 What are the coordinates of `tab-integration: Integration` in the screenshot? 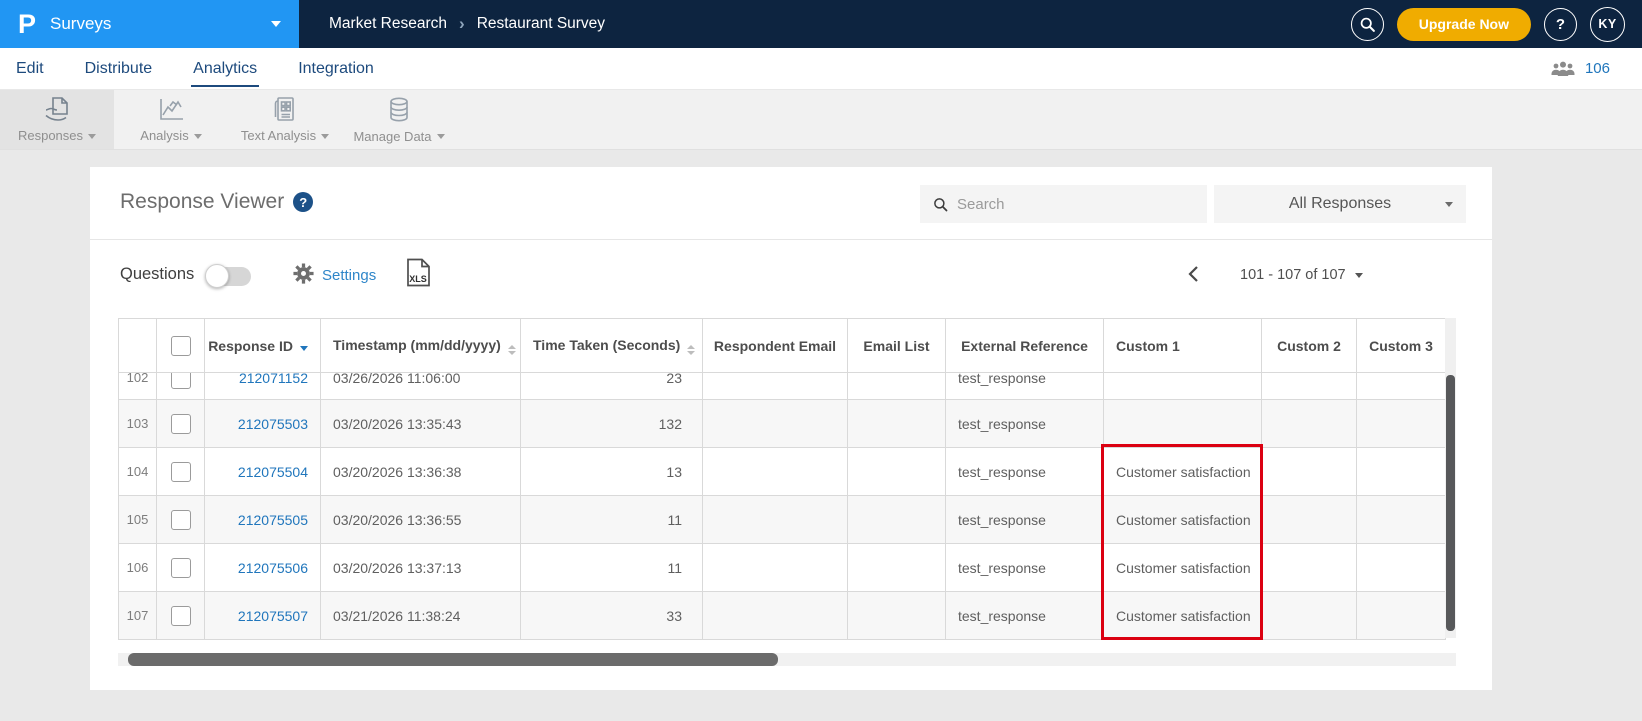 It's located at (336, 69).